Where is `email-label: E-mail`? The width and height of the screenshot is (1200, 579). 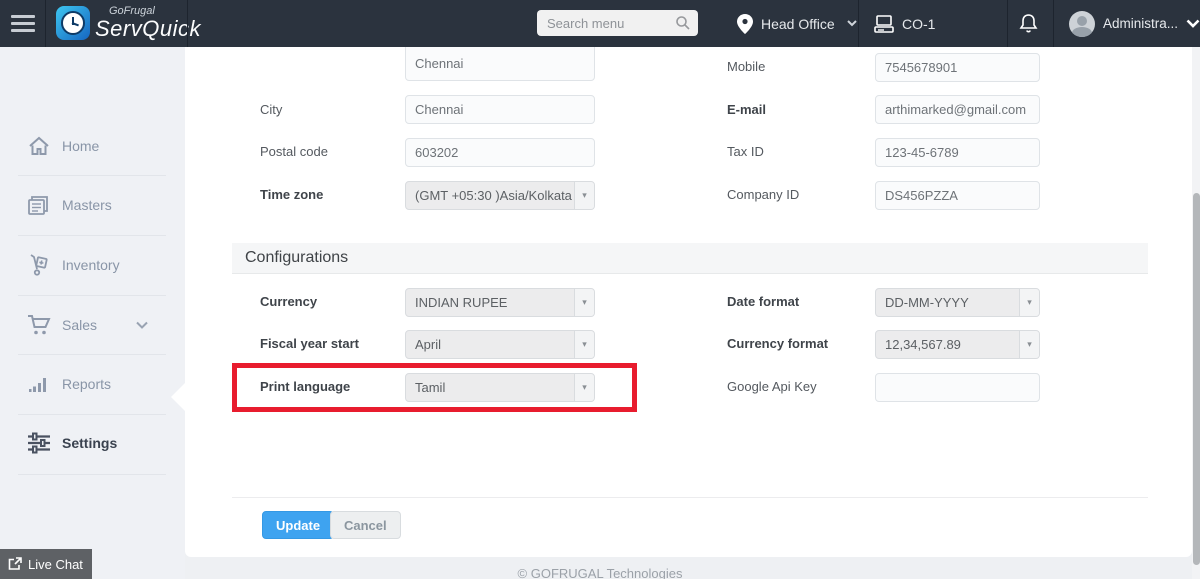 email-label: E-mail is located at coordinates (747, 109).